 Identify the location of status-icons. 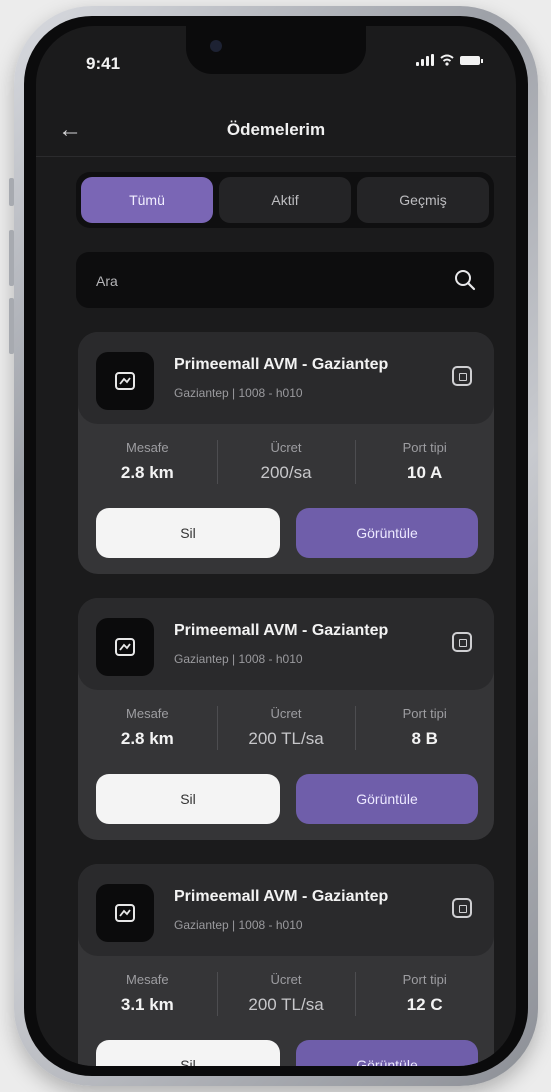
(449, 60).